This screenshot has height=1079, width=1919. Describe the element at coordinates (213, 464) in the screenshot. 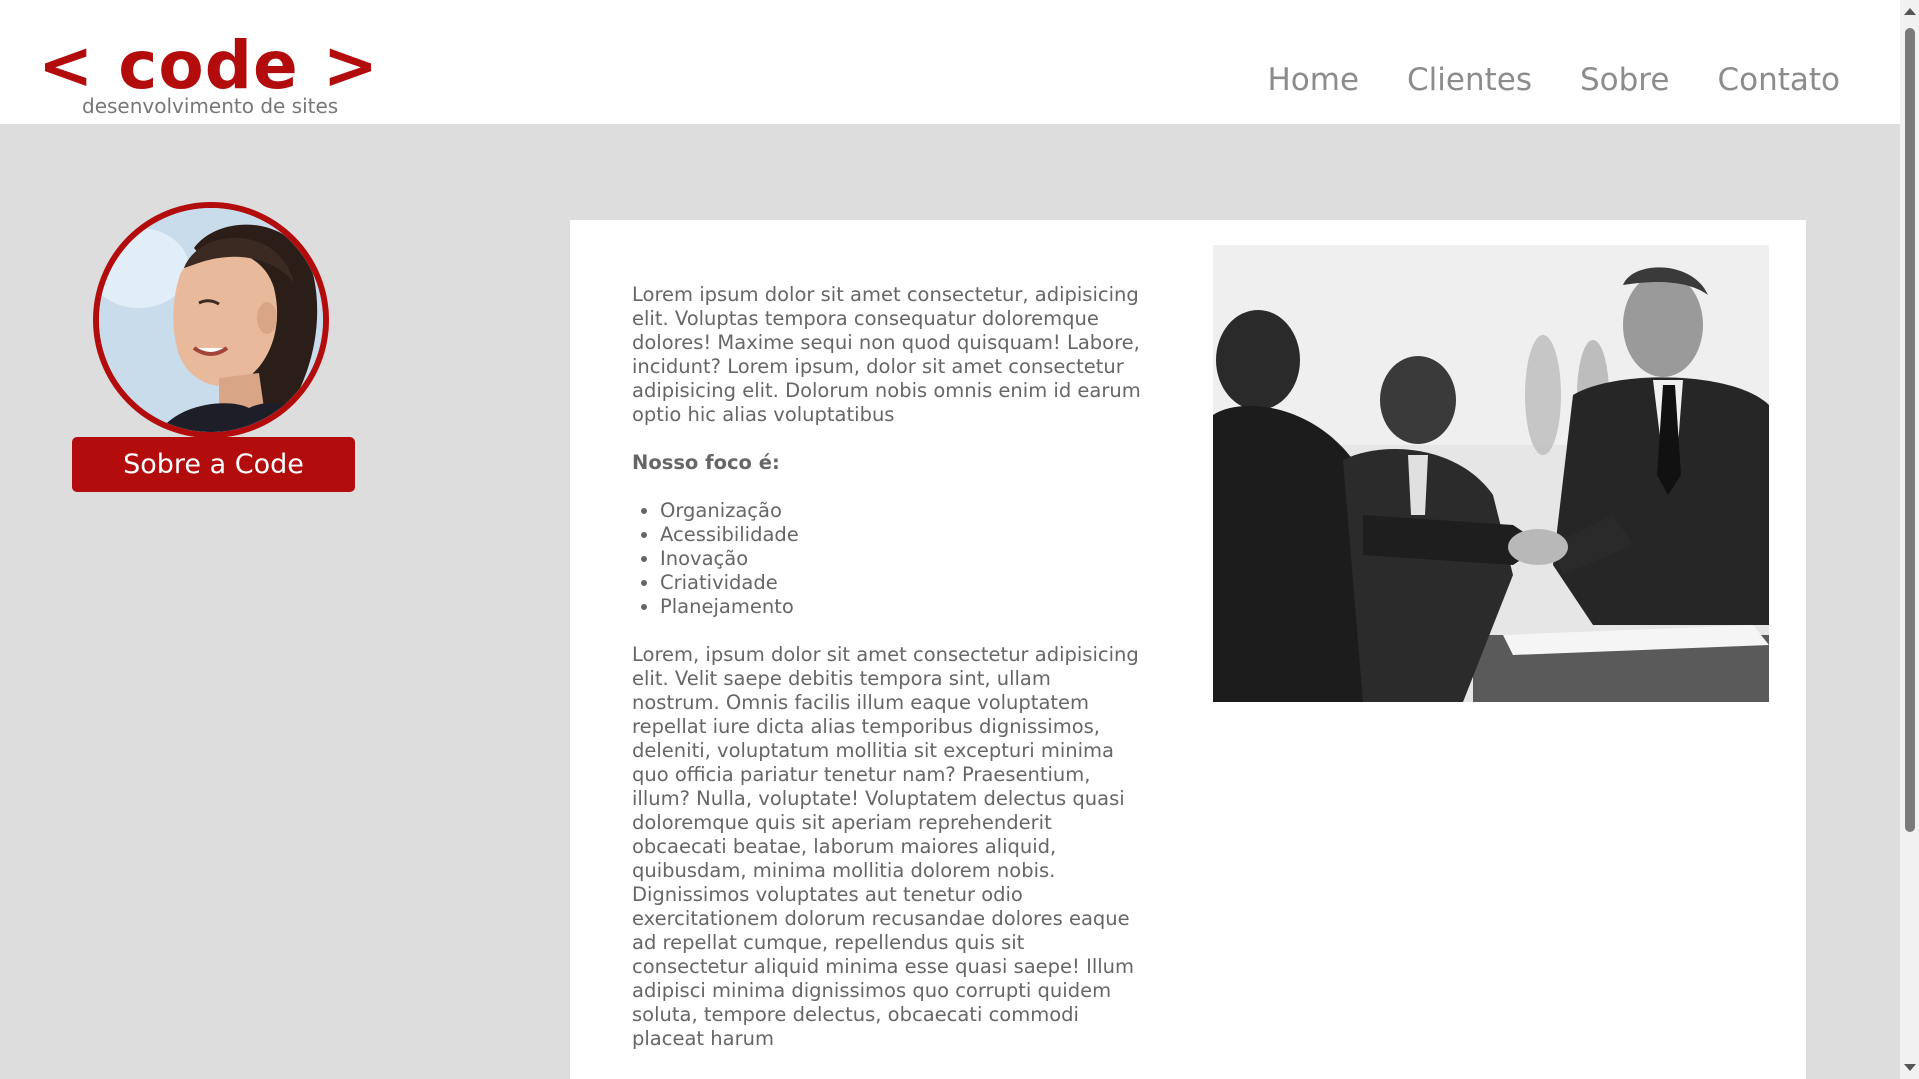

I see `about-code-button: Sobre a Code` at that location.